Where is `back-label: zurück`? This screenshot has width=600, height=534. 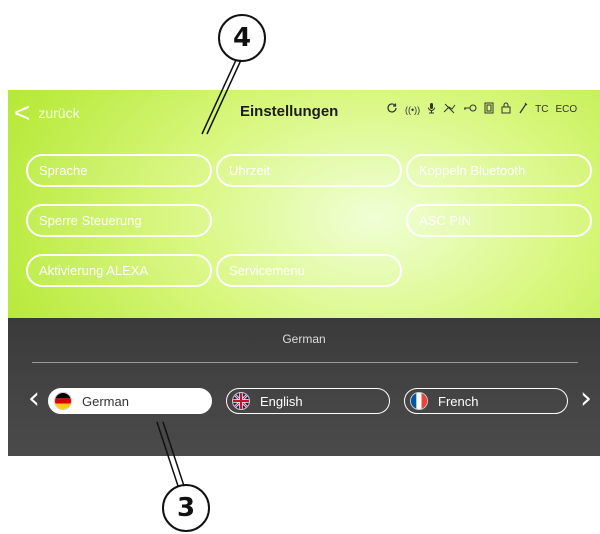 back-label: zurück is located at coordinates (59, 113).